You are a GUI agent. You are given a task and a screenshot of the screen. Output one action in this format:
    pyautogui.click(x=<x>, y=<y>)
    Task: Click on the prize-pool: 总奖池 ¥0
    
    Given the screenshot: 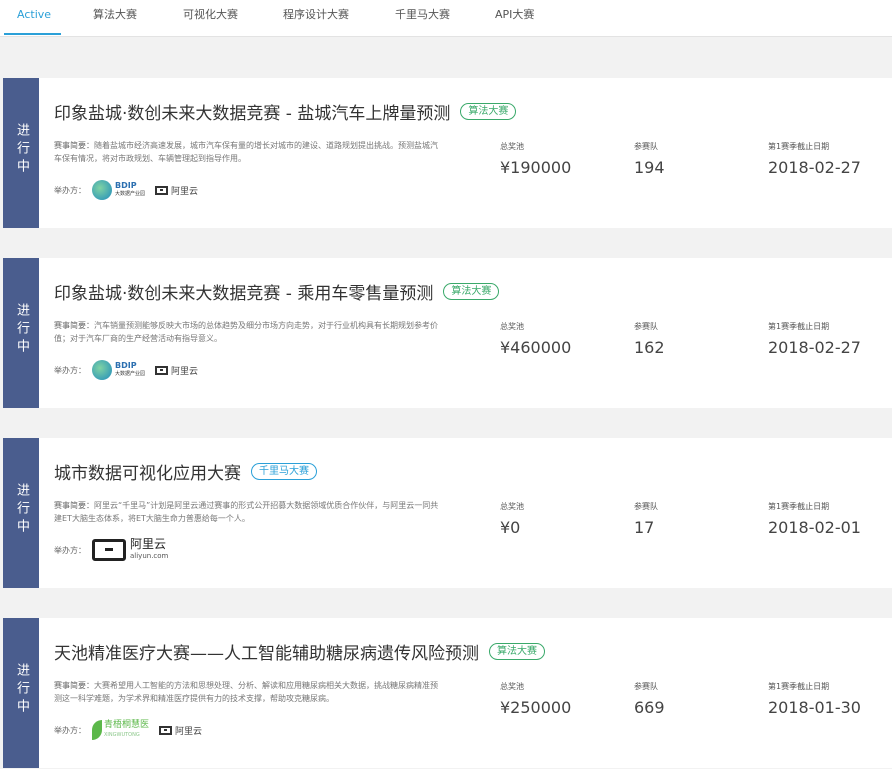 What is the action you would take?
    pyautogui.click(x=512, y=519)
    